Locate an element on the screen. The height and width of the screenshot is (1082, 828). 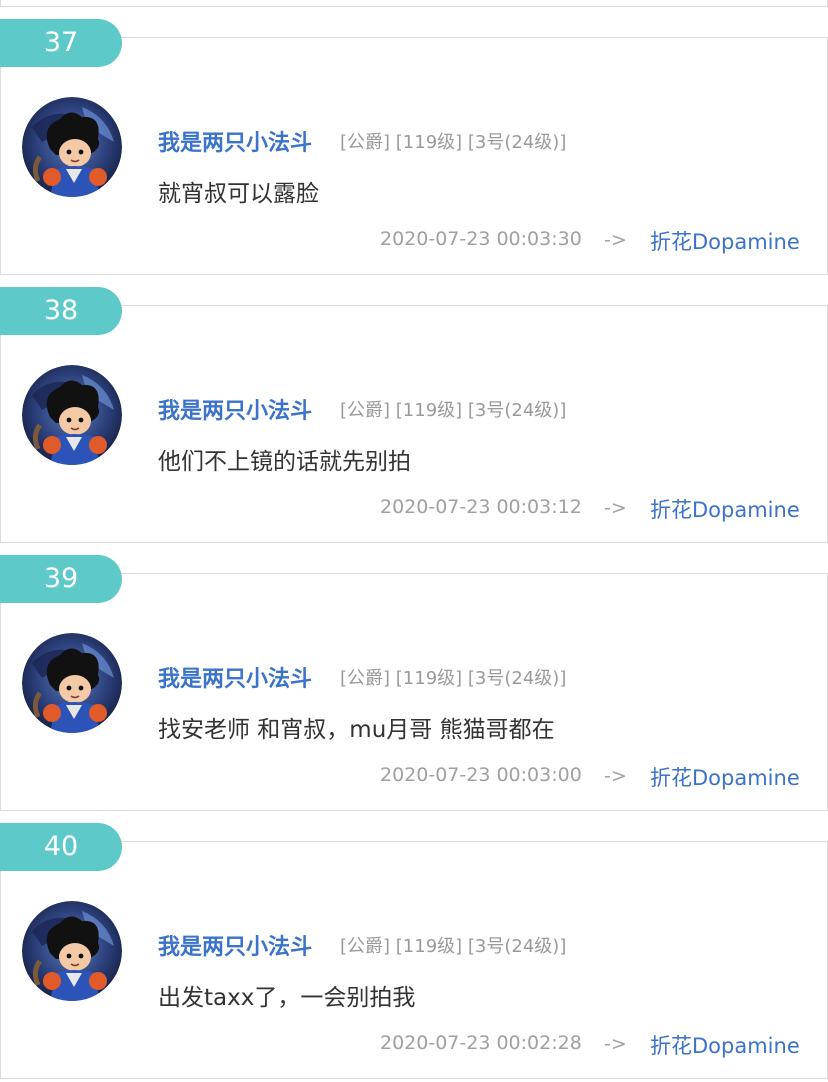
reply-timestamp: 2020-07-23 00:03:30 is located at coordinates (481, 239).